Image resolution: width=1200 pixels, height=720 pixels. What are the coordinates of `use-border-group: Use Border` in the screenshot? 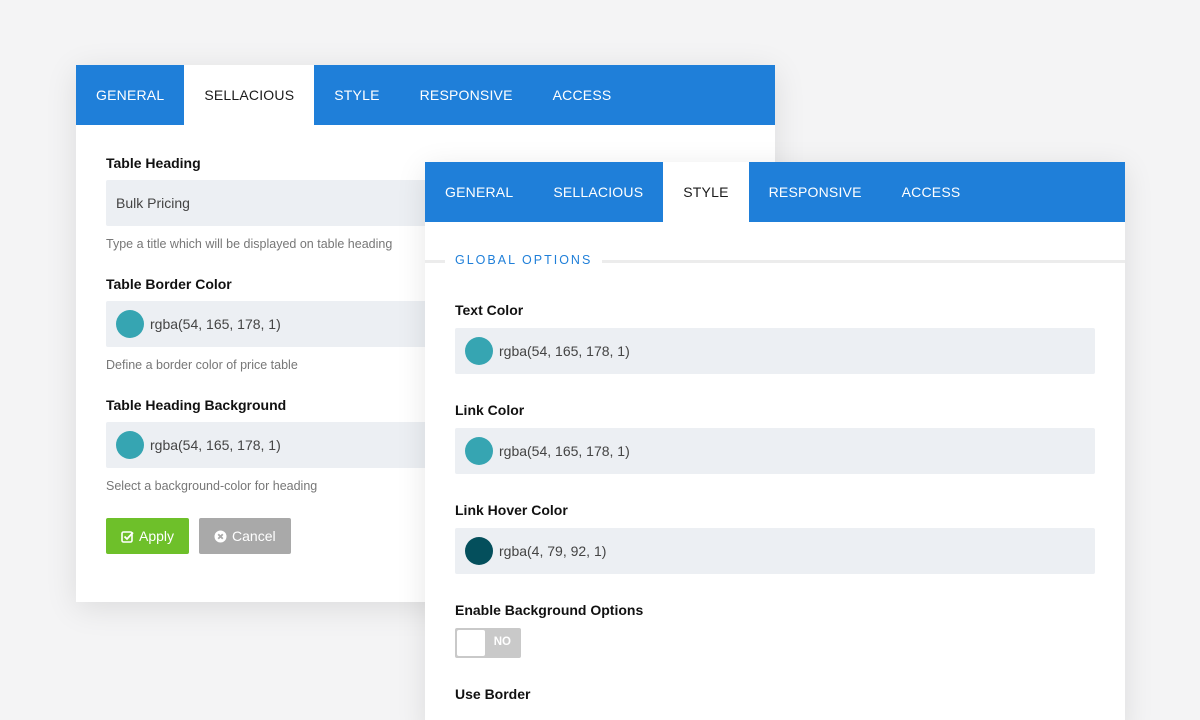 It's located at (775, 694).